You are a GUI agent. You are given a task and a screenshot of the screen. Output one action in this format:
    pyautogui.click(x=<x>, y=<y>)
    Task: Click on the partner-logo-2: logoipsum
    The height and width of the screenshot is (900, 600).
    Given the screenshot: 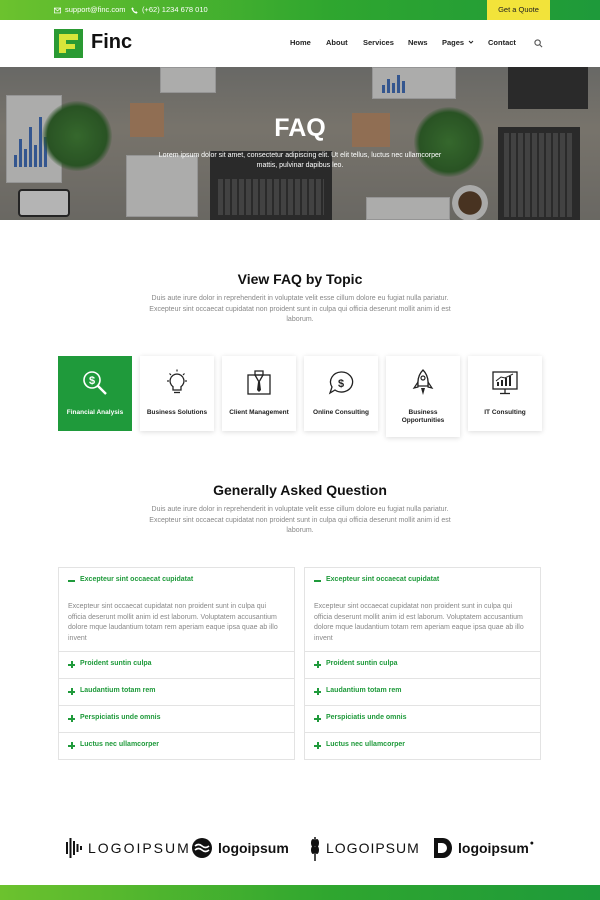 What is the action you would take?
    pyautogui.click(x=240, y=848)
    